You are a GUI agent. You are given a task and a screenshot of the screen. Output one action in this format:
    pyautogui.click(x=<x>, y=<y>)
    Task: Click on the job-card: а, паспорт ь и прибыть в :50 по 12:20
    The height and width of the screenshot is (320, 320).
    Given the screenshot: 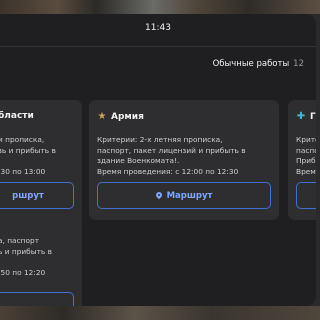 What is the action you would take?
    pyautogui.click(x=41, y=259)
    